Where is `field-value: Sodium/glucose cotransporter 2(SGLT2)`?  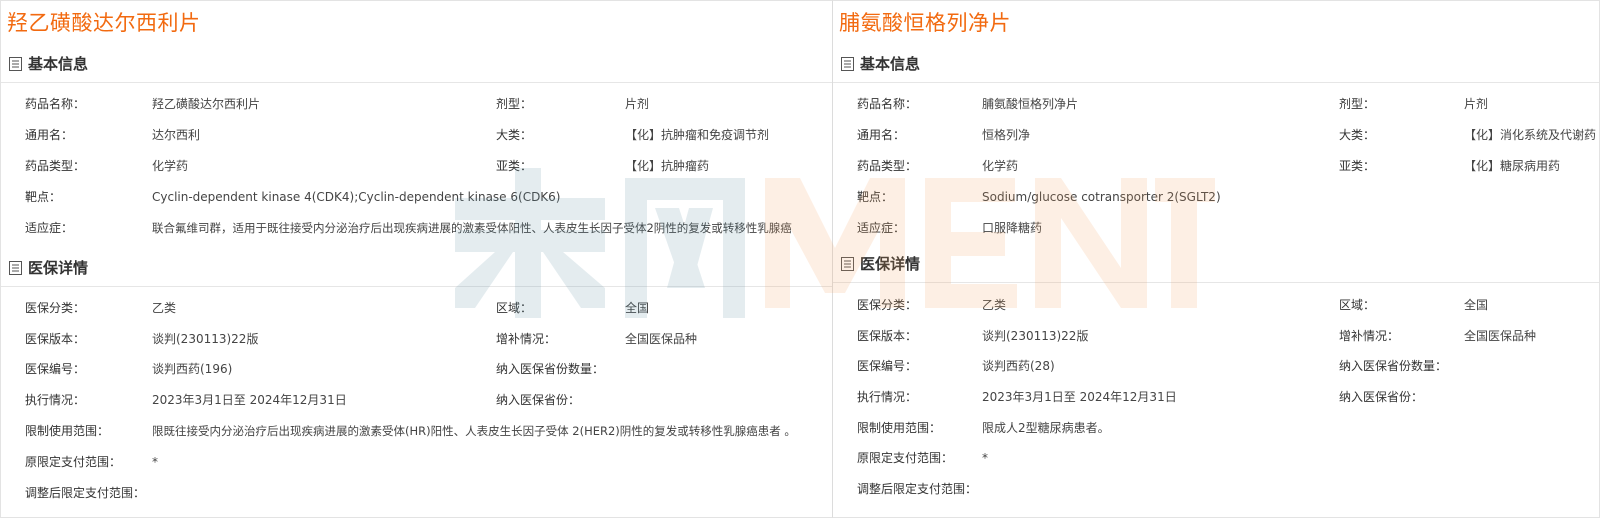 field-value: Sodium/glucose cotransporter 2(SGLT2) is located at coordinates (1101, 197).